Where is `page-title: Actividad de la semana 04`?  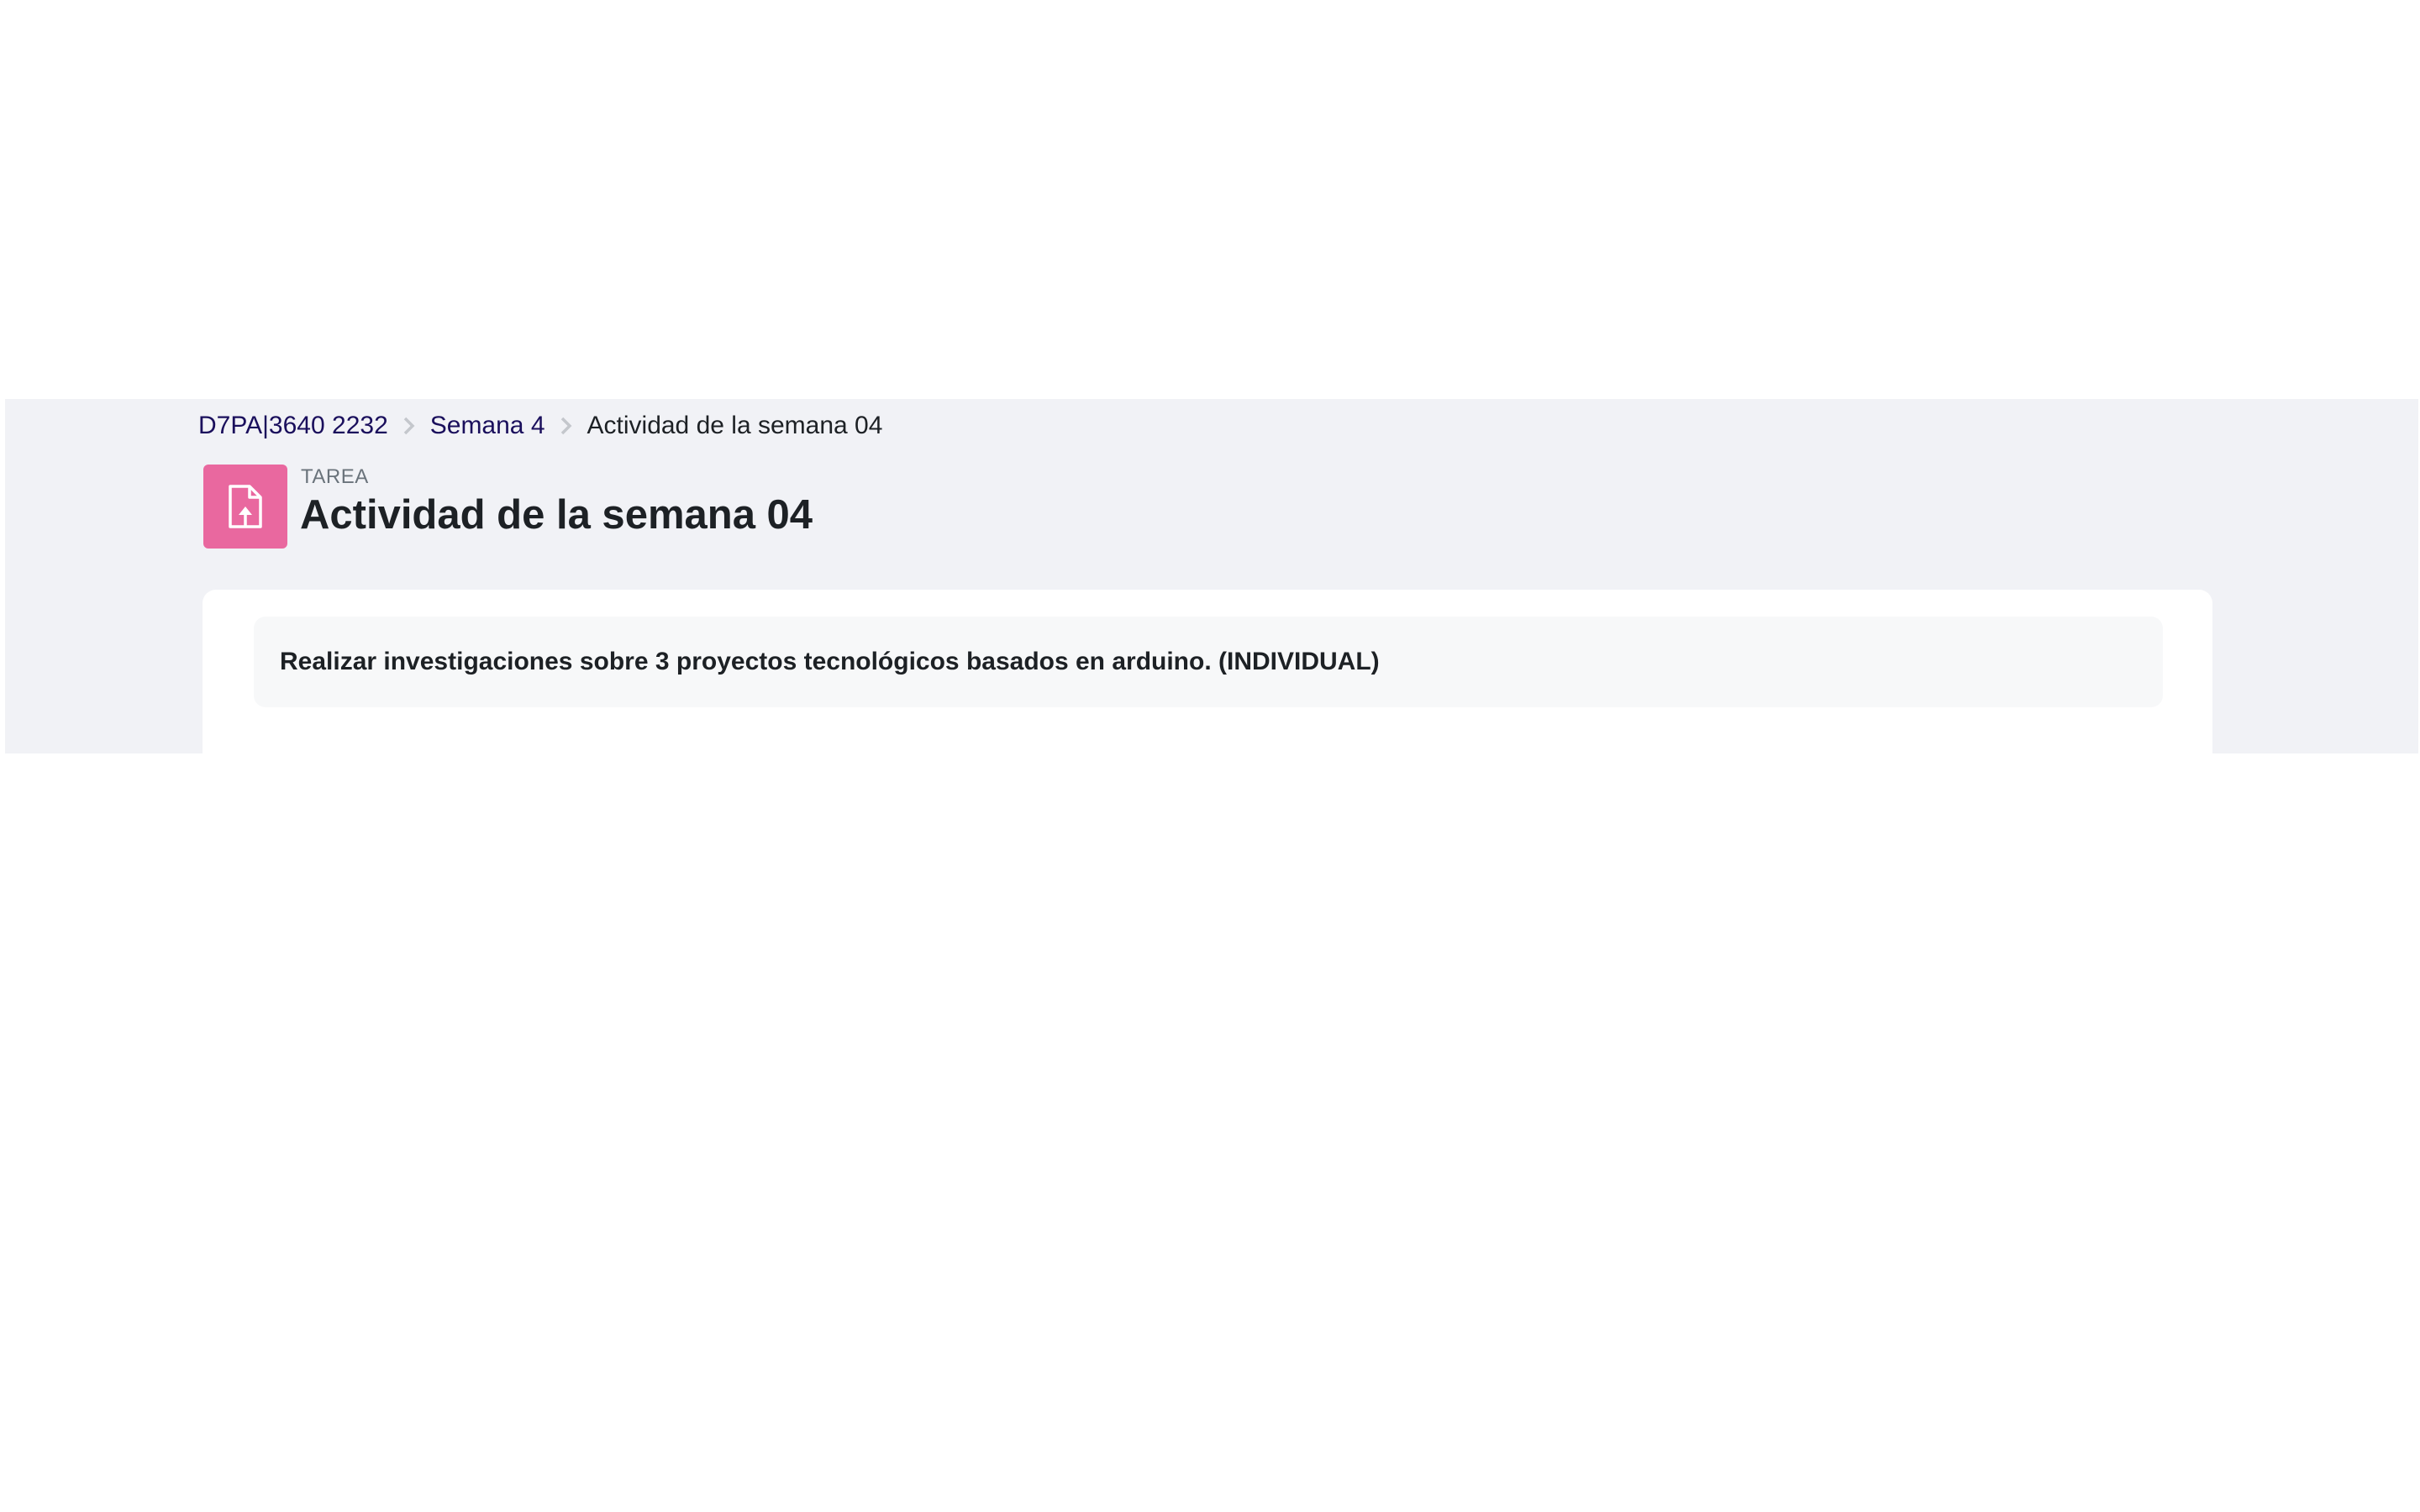 page-title: Actividad de la semana 04 is located at coordinates (556, 515).